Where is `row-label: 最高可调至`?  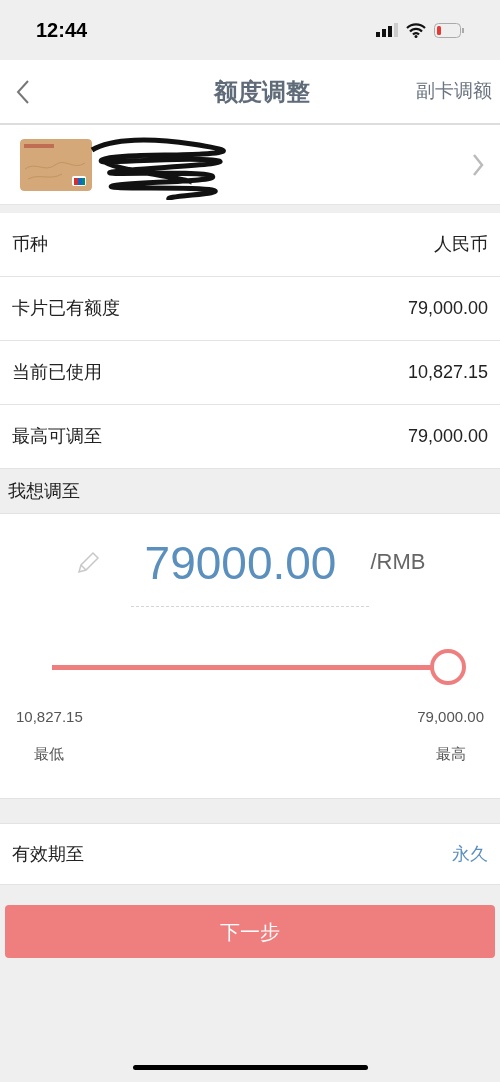 row-label: 最高可调至 is located at coordinates (57, 436).